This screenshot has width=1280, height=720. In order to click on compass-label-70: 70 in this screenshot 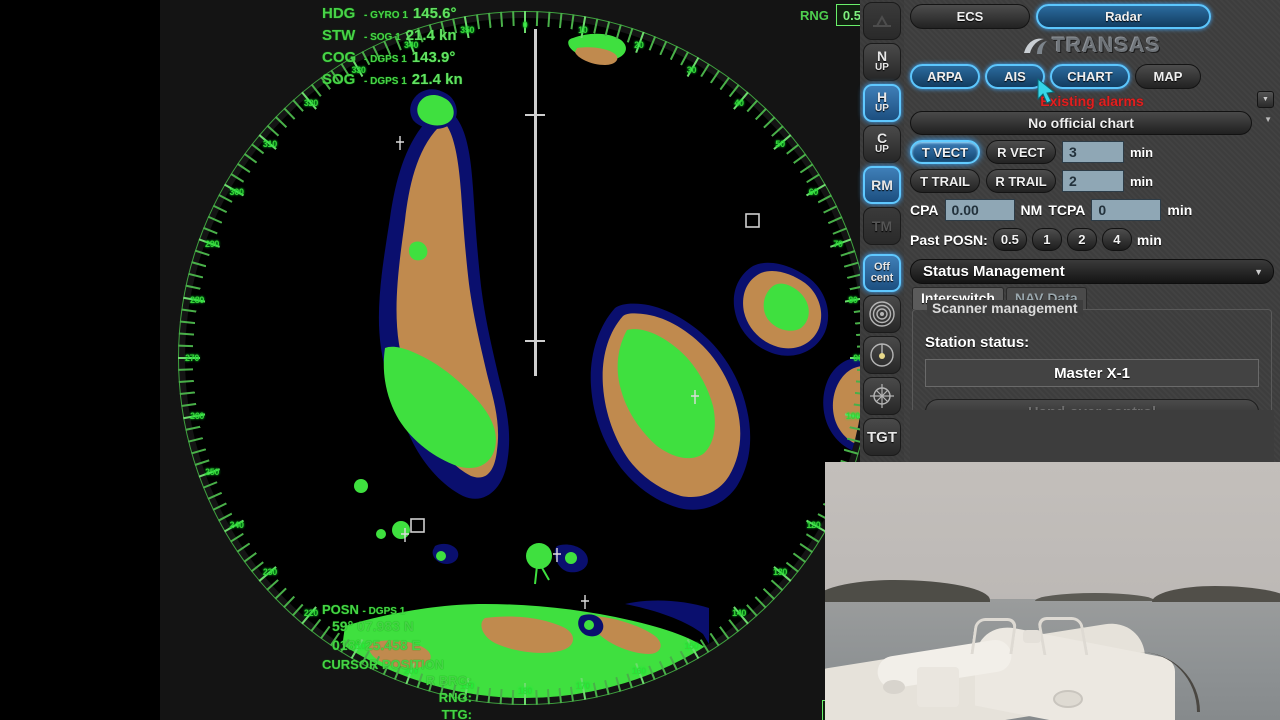, I will do `click(838, 244)`.